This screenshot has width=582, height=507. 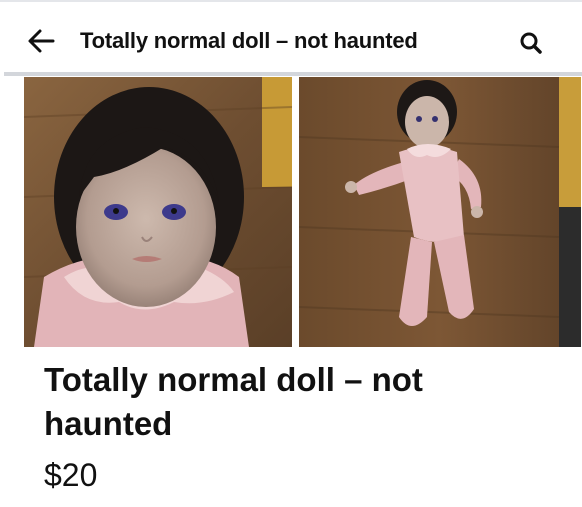 I want to click on listing-price: $20, so click(x=71, y=475).